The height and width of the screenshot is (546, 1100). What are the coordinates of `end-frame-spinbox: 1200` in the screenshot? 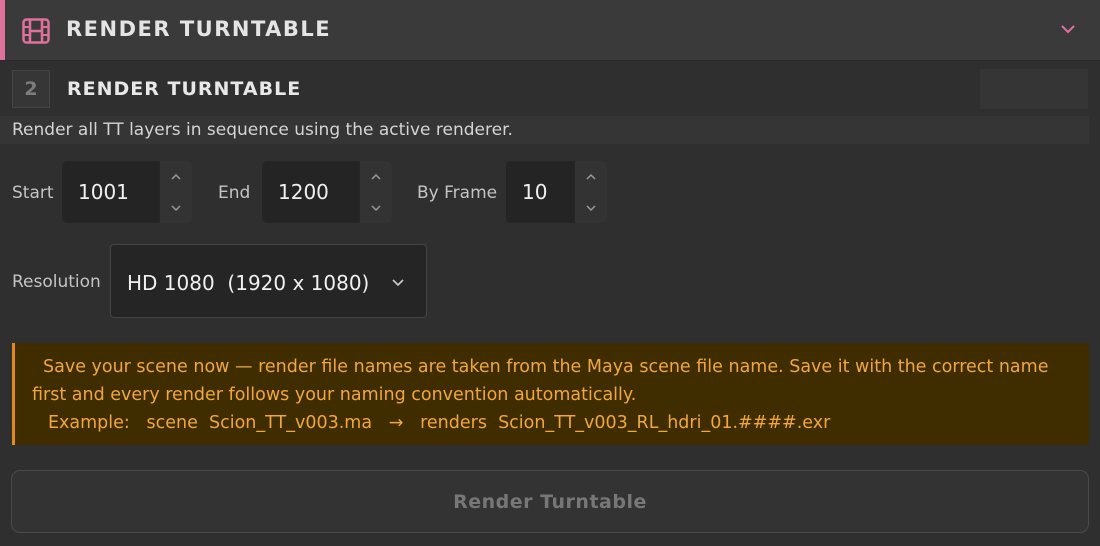 It's located at (327, 192).